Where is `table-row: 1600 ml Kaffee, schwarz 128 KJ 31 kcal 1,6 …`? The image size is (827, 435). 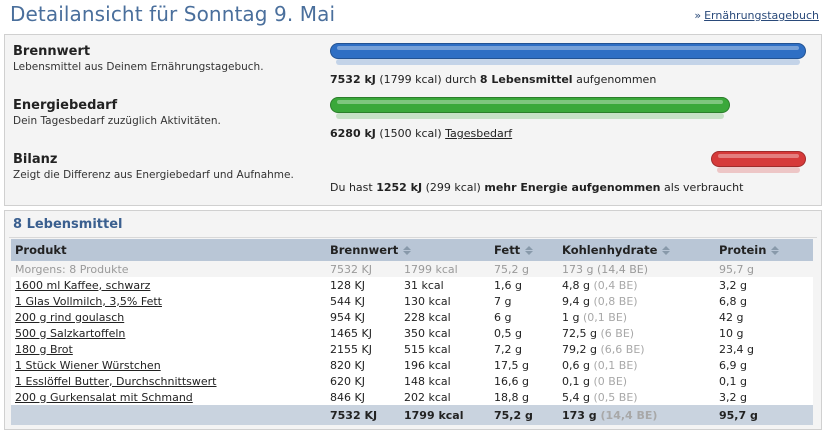 table-row: 1600 ml Kaffee, schwarz 128 KJ 31 kcal 1,6 … is located at coordinates (412, 285).